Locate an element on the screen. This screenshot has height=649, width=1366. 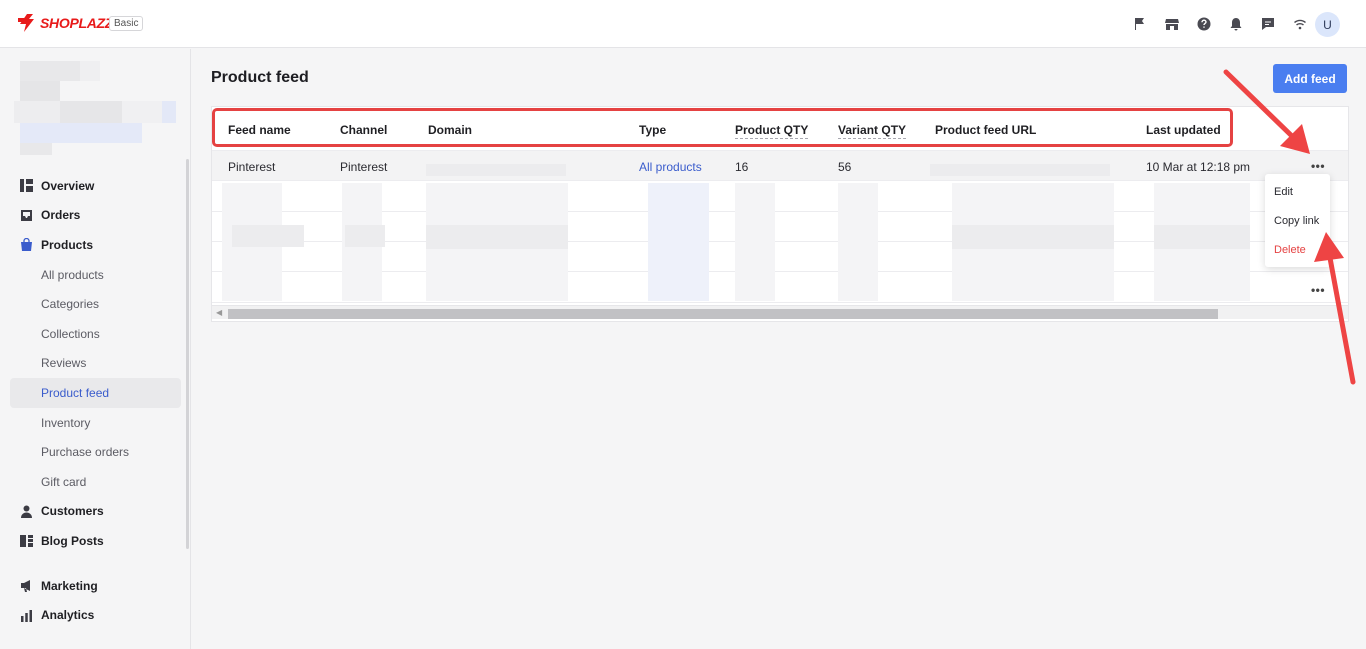
help-icon is located at coordinates (1204, 24).